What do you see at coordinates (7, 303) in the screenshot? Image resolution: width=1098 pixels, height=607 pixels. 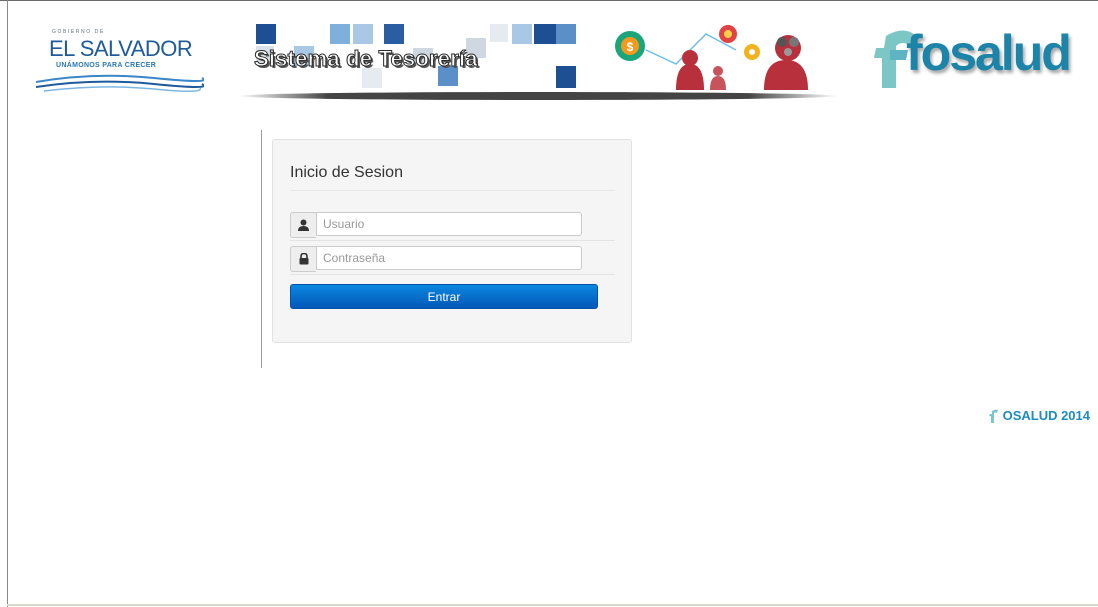 I see `window-left-border` at bounding box center [7, 303].